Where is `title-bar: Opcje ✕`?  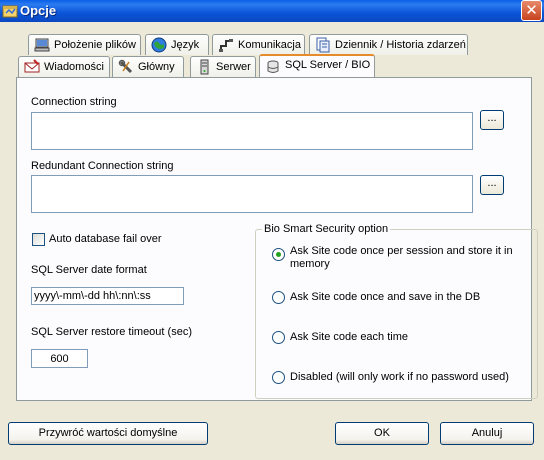
title-bar: Opcje ✕ is located at coordinates (272, 11).